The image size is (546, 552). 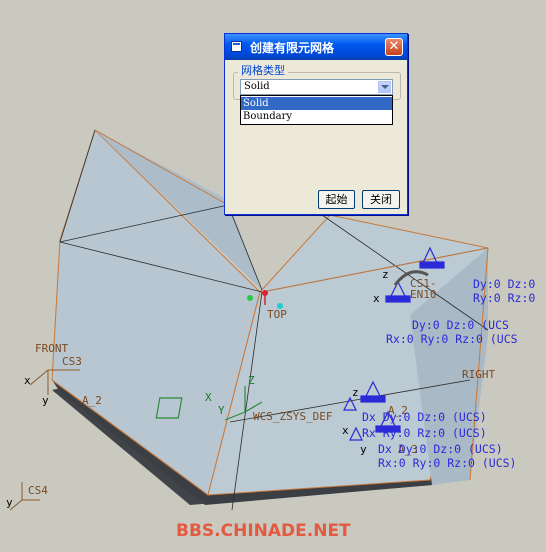 What do you see at coordinates (394, 47) in the screenshot?
I see `close-icon: ✕` at bounding box center [394, 47].